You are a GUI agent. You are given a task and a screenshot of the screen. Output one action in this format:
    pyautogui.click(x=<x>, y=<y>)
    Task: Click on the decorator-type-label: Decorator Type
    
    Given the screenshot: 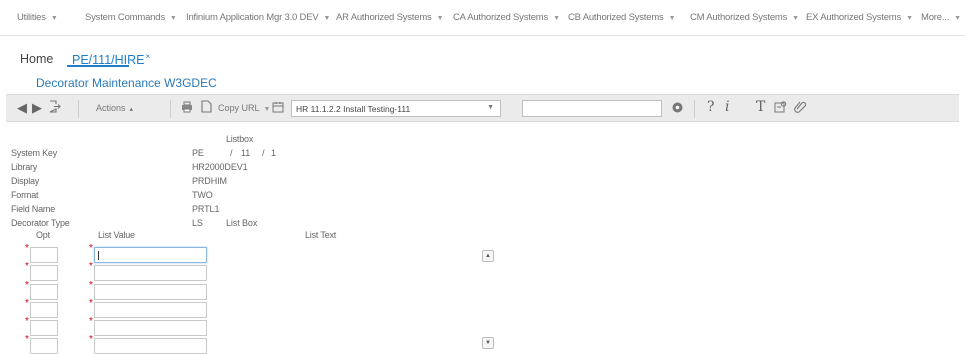 What is the action you would take?
    pyautogui.click(x=40, y=223)
    